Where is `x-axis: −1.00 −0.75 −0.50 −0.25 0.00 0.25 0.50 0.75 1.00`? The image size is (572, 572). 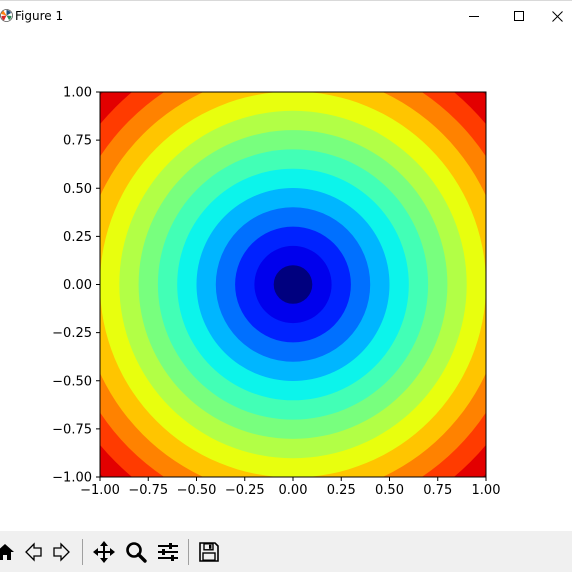
x-axis: −1.00 −0.75 −0.50 −0.25 0.00 0.25 0.50 0.75 1.00 is located at coordinates (290, 487).